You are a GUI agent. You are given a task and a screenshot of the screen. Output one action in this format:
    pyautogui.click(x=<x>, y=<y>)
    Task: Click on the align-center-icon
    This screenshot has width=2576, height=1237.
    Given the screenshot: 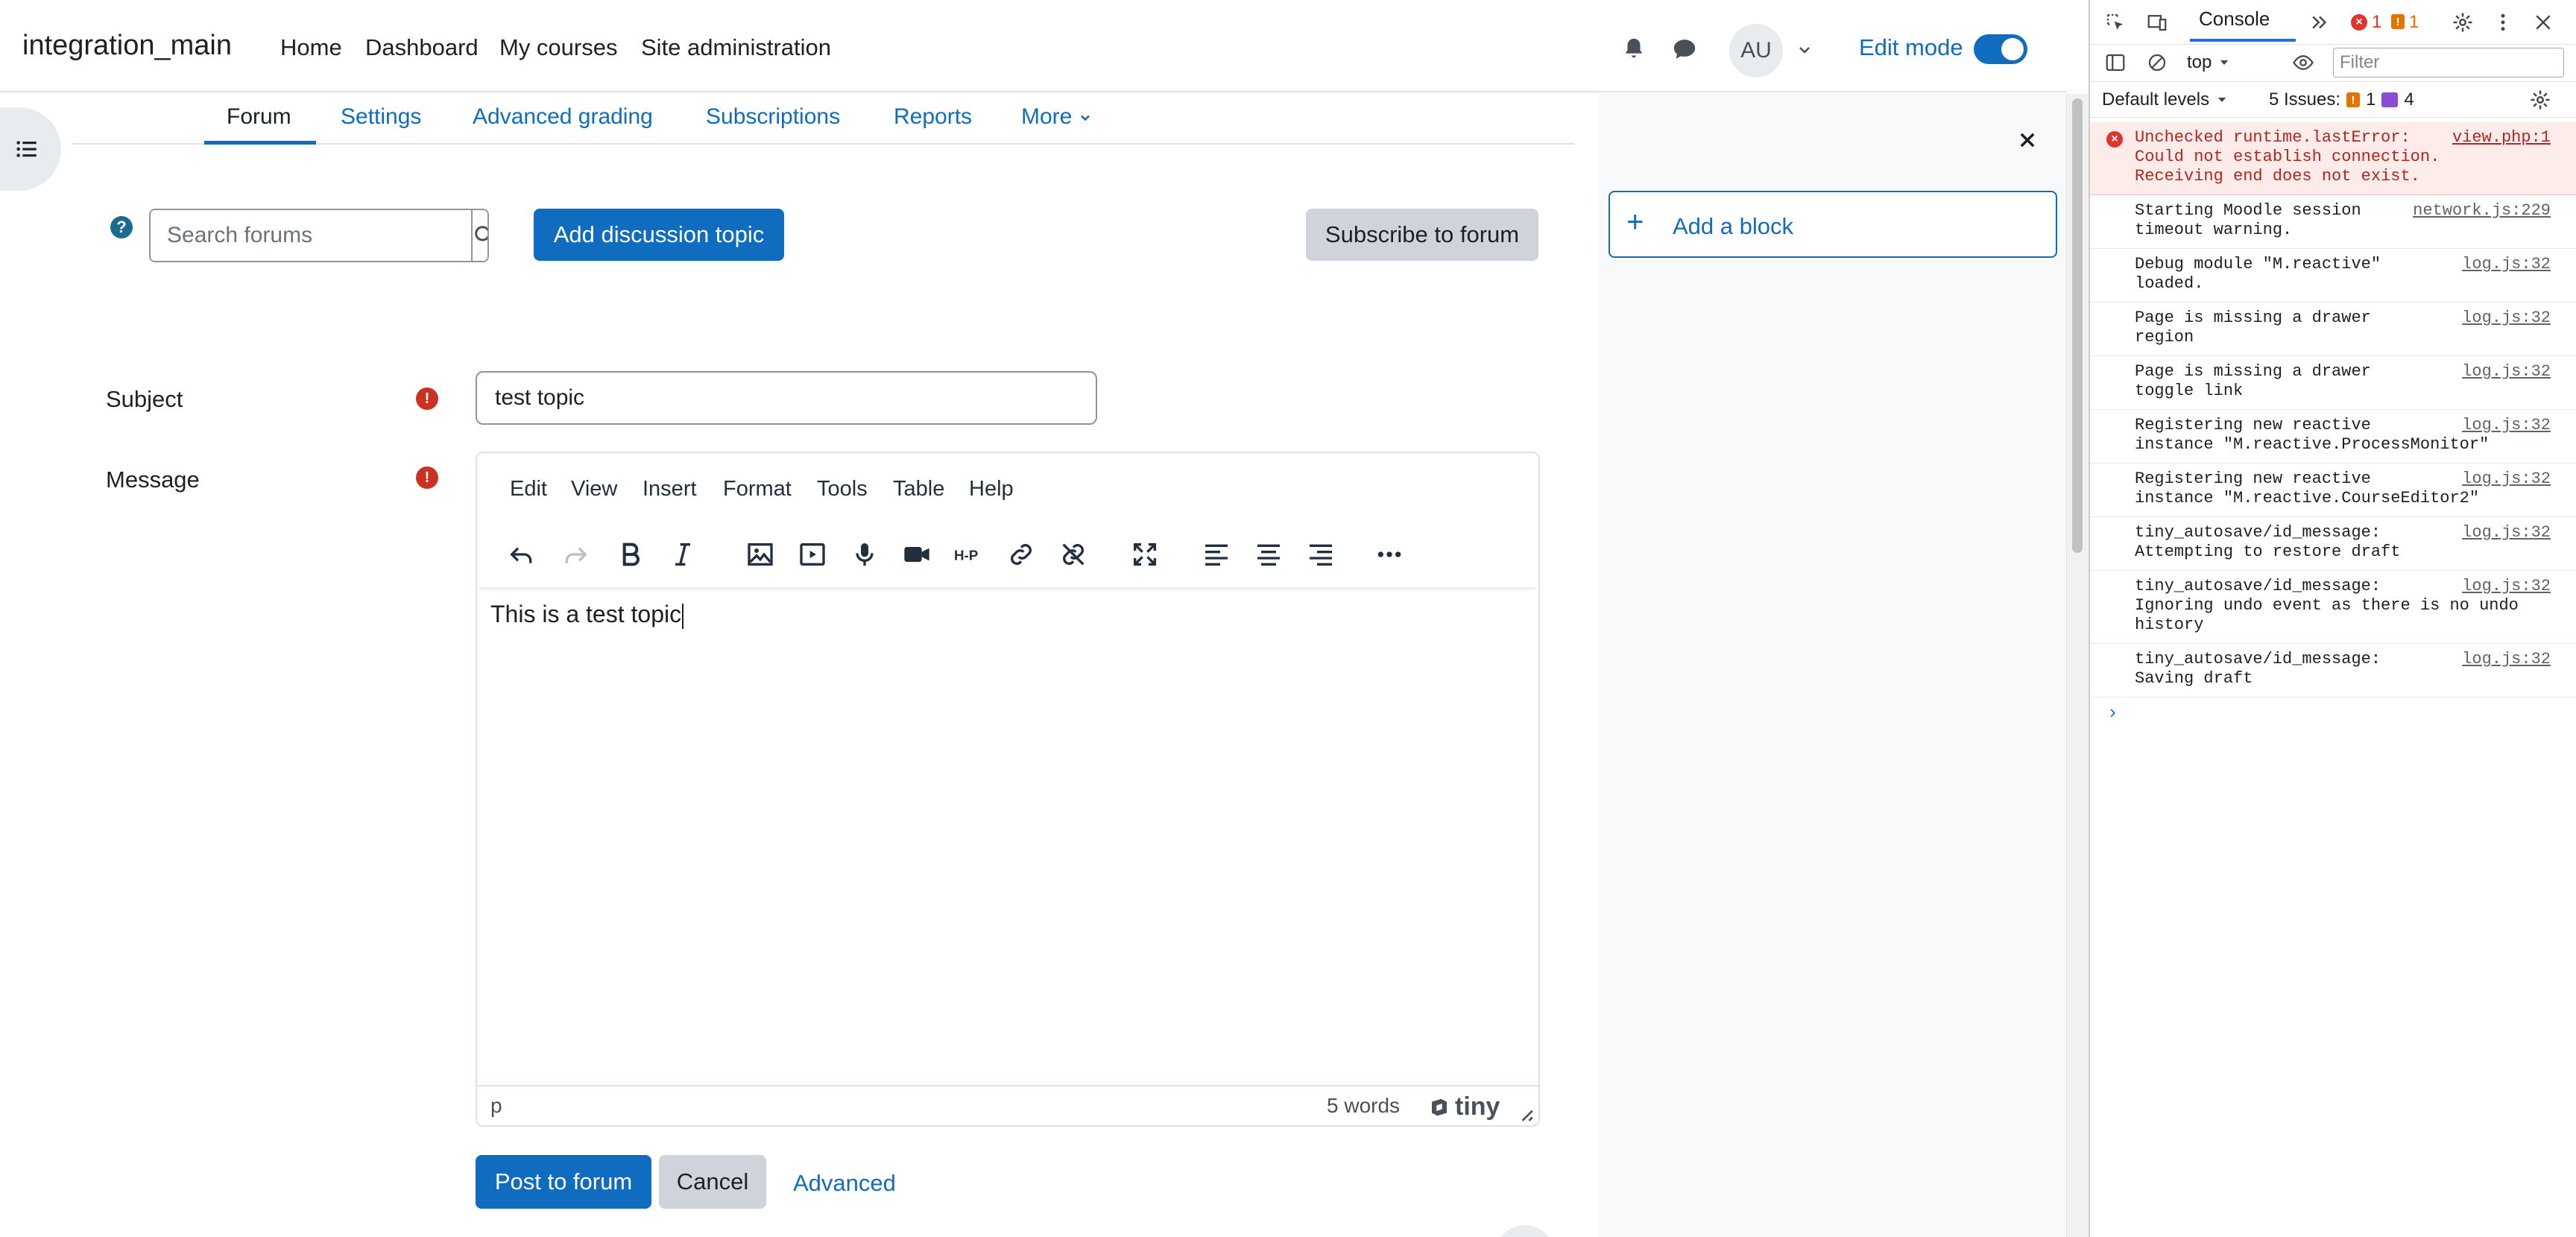 What is the action you would take?
    pyautogui.click(x=1268, y=554)
    